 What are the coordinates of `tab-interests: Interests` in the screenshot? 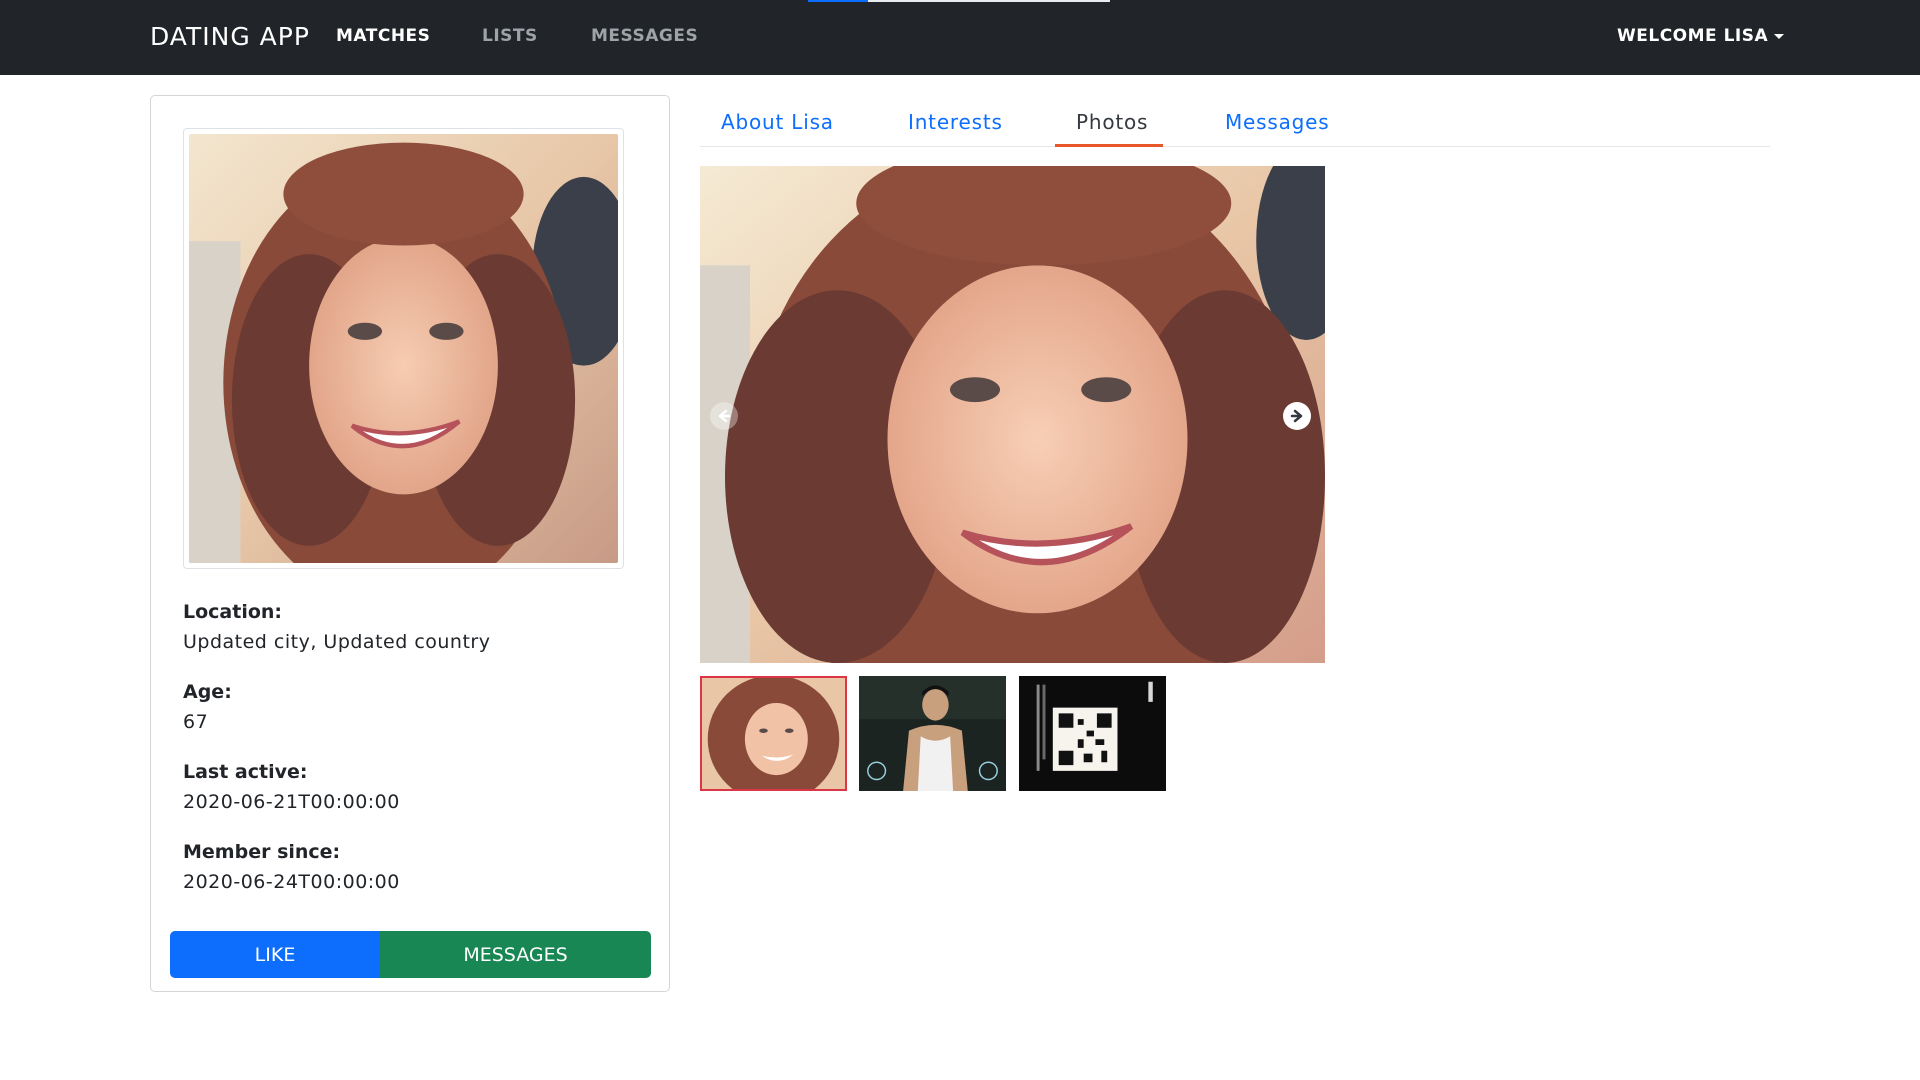 It's located at (955, 122).